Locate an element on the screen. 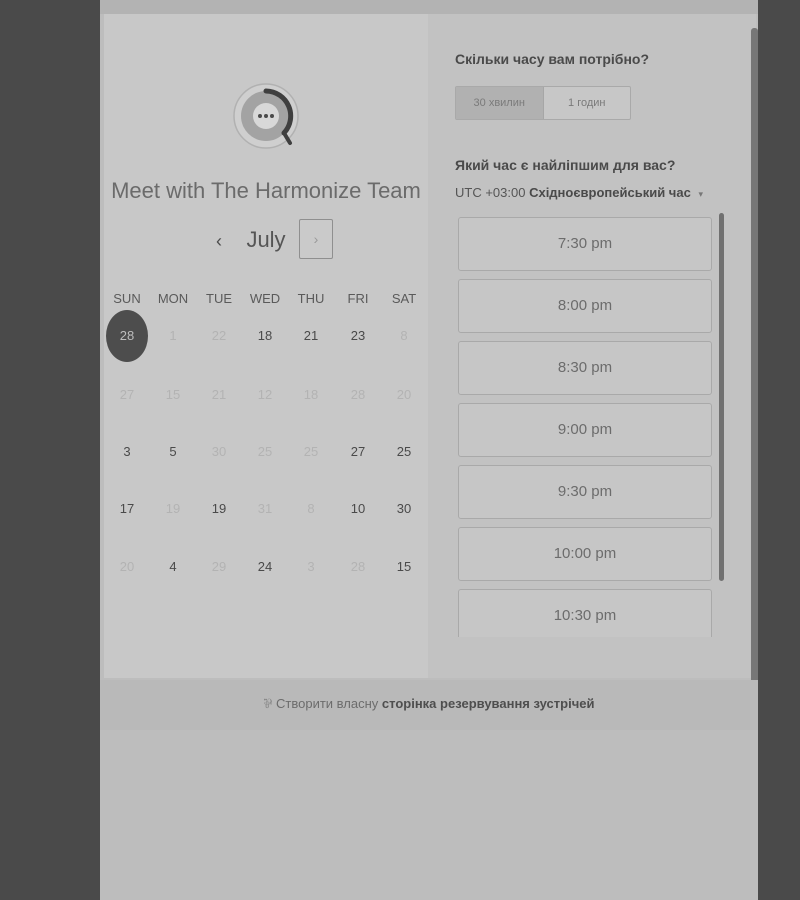  footer-prefix: Створити власну is located at coordinates (327, 703).